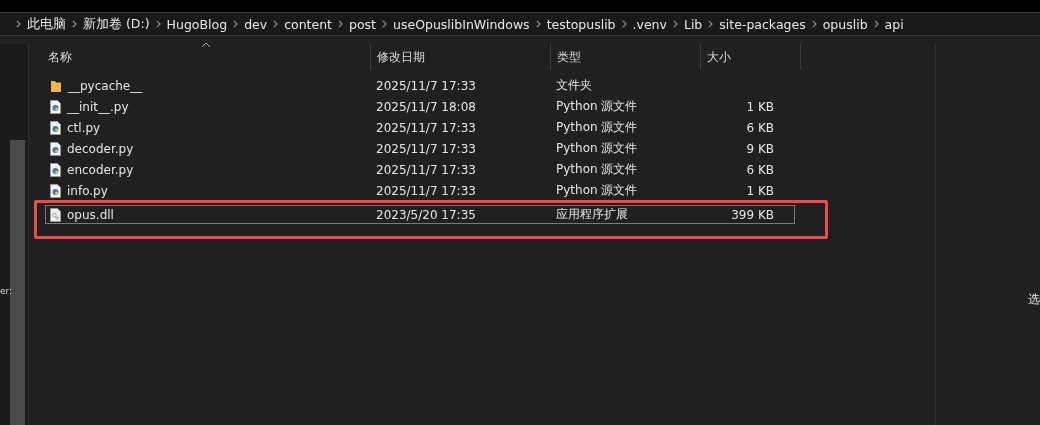 This screenshot has width=1040, height=425. I want to click on breadcrumb-item: dev, so click(256, 24).